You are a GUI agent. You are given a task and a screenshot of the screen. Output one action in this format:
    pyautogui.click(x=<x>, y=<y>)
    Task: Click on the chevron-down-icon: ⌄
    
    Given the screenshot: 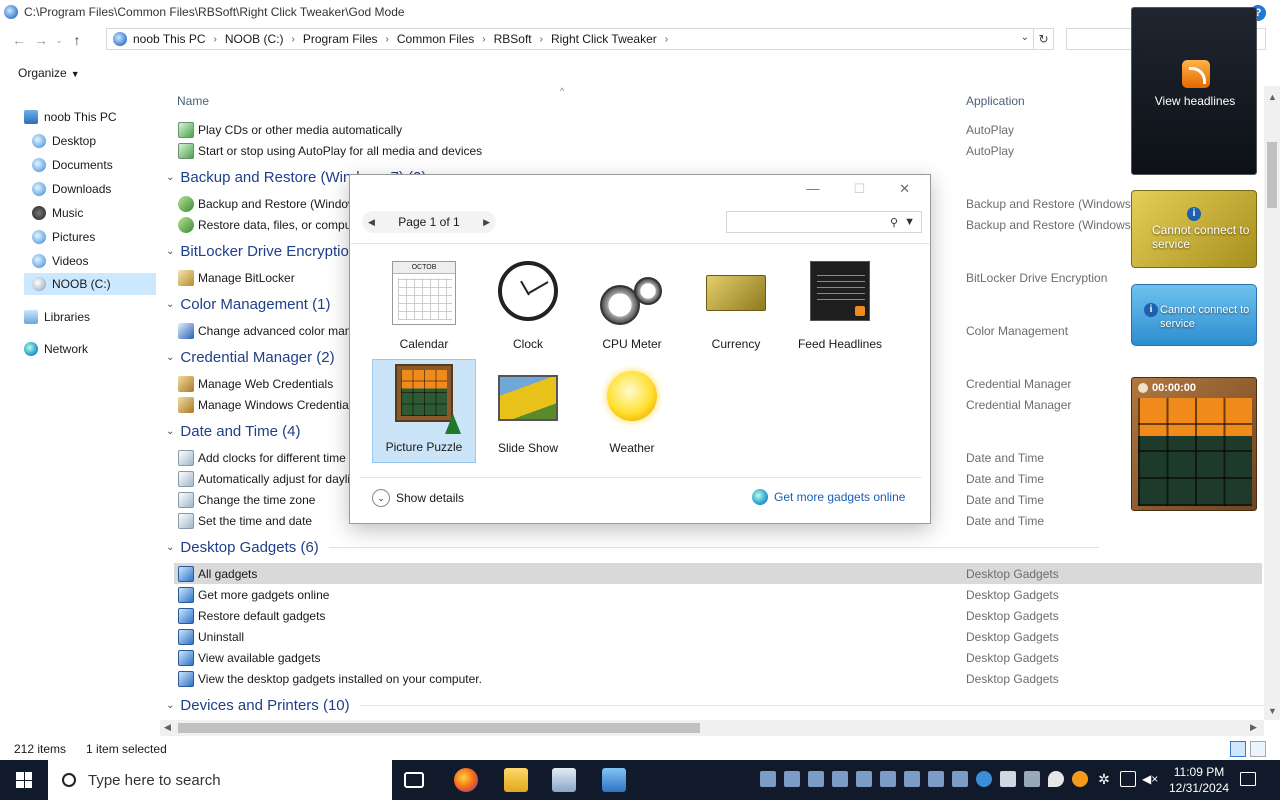 What is the action you would take?
    pyautogui.click(x=1025, y=37)
    